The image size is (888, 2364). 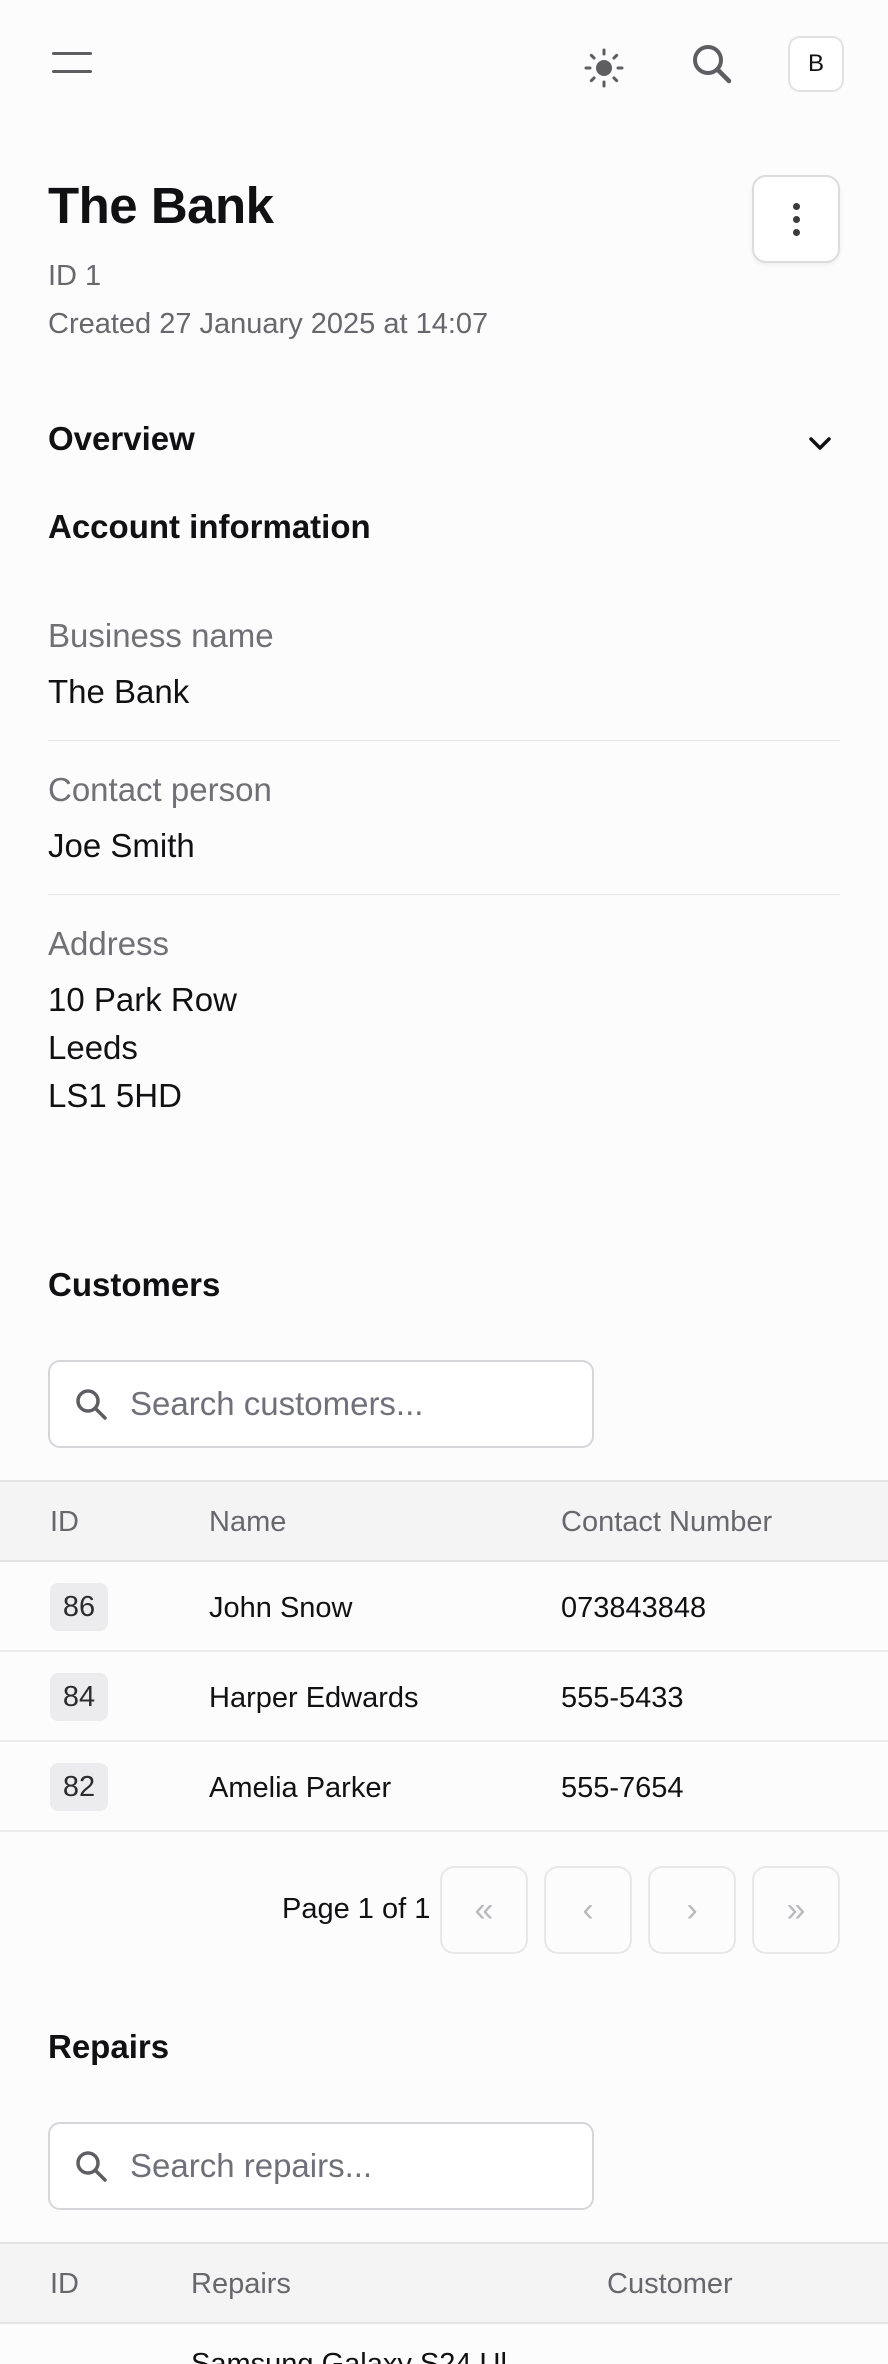 I want to click on chevrons-left-icon: «, so click(x=484, y=1909).